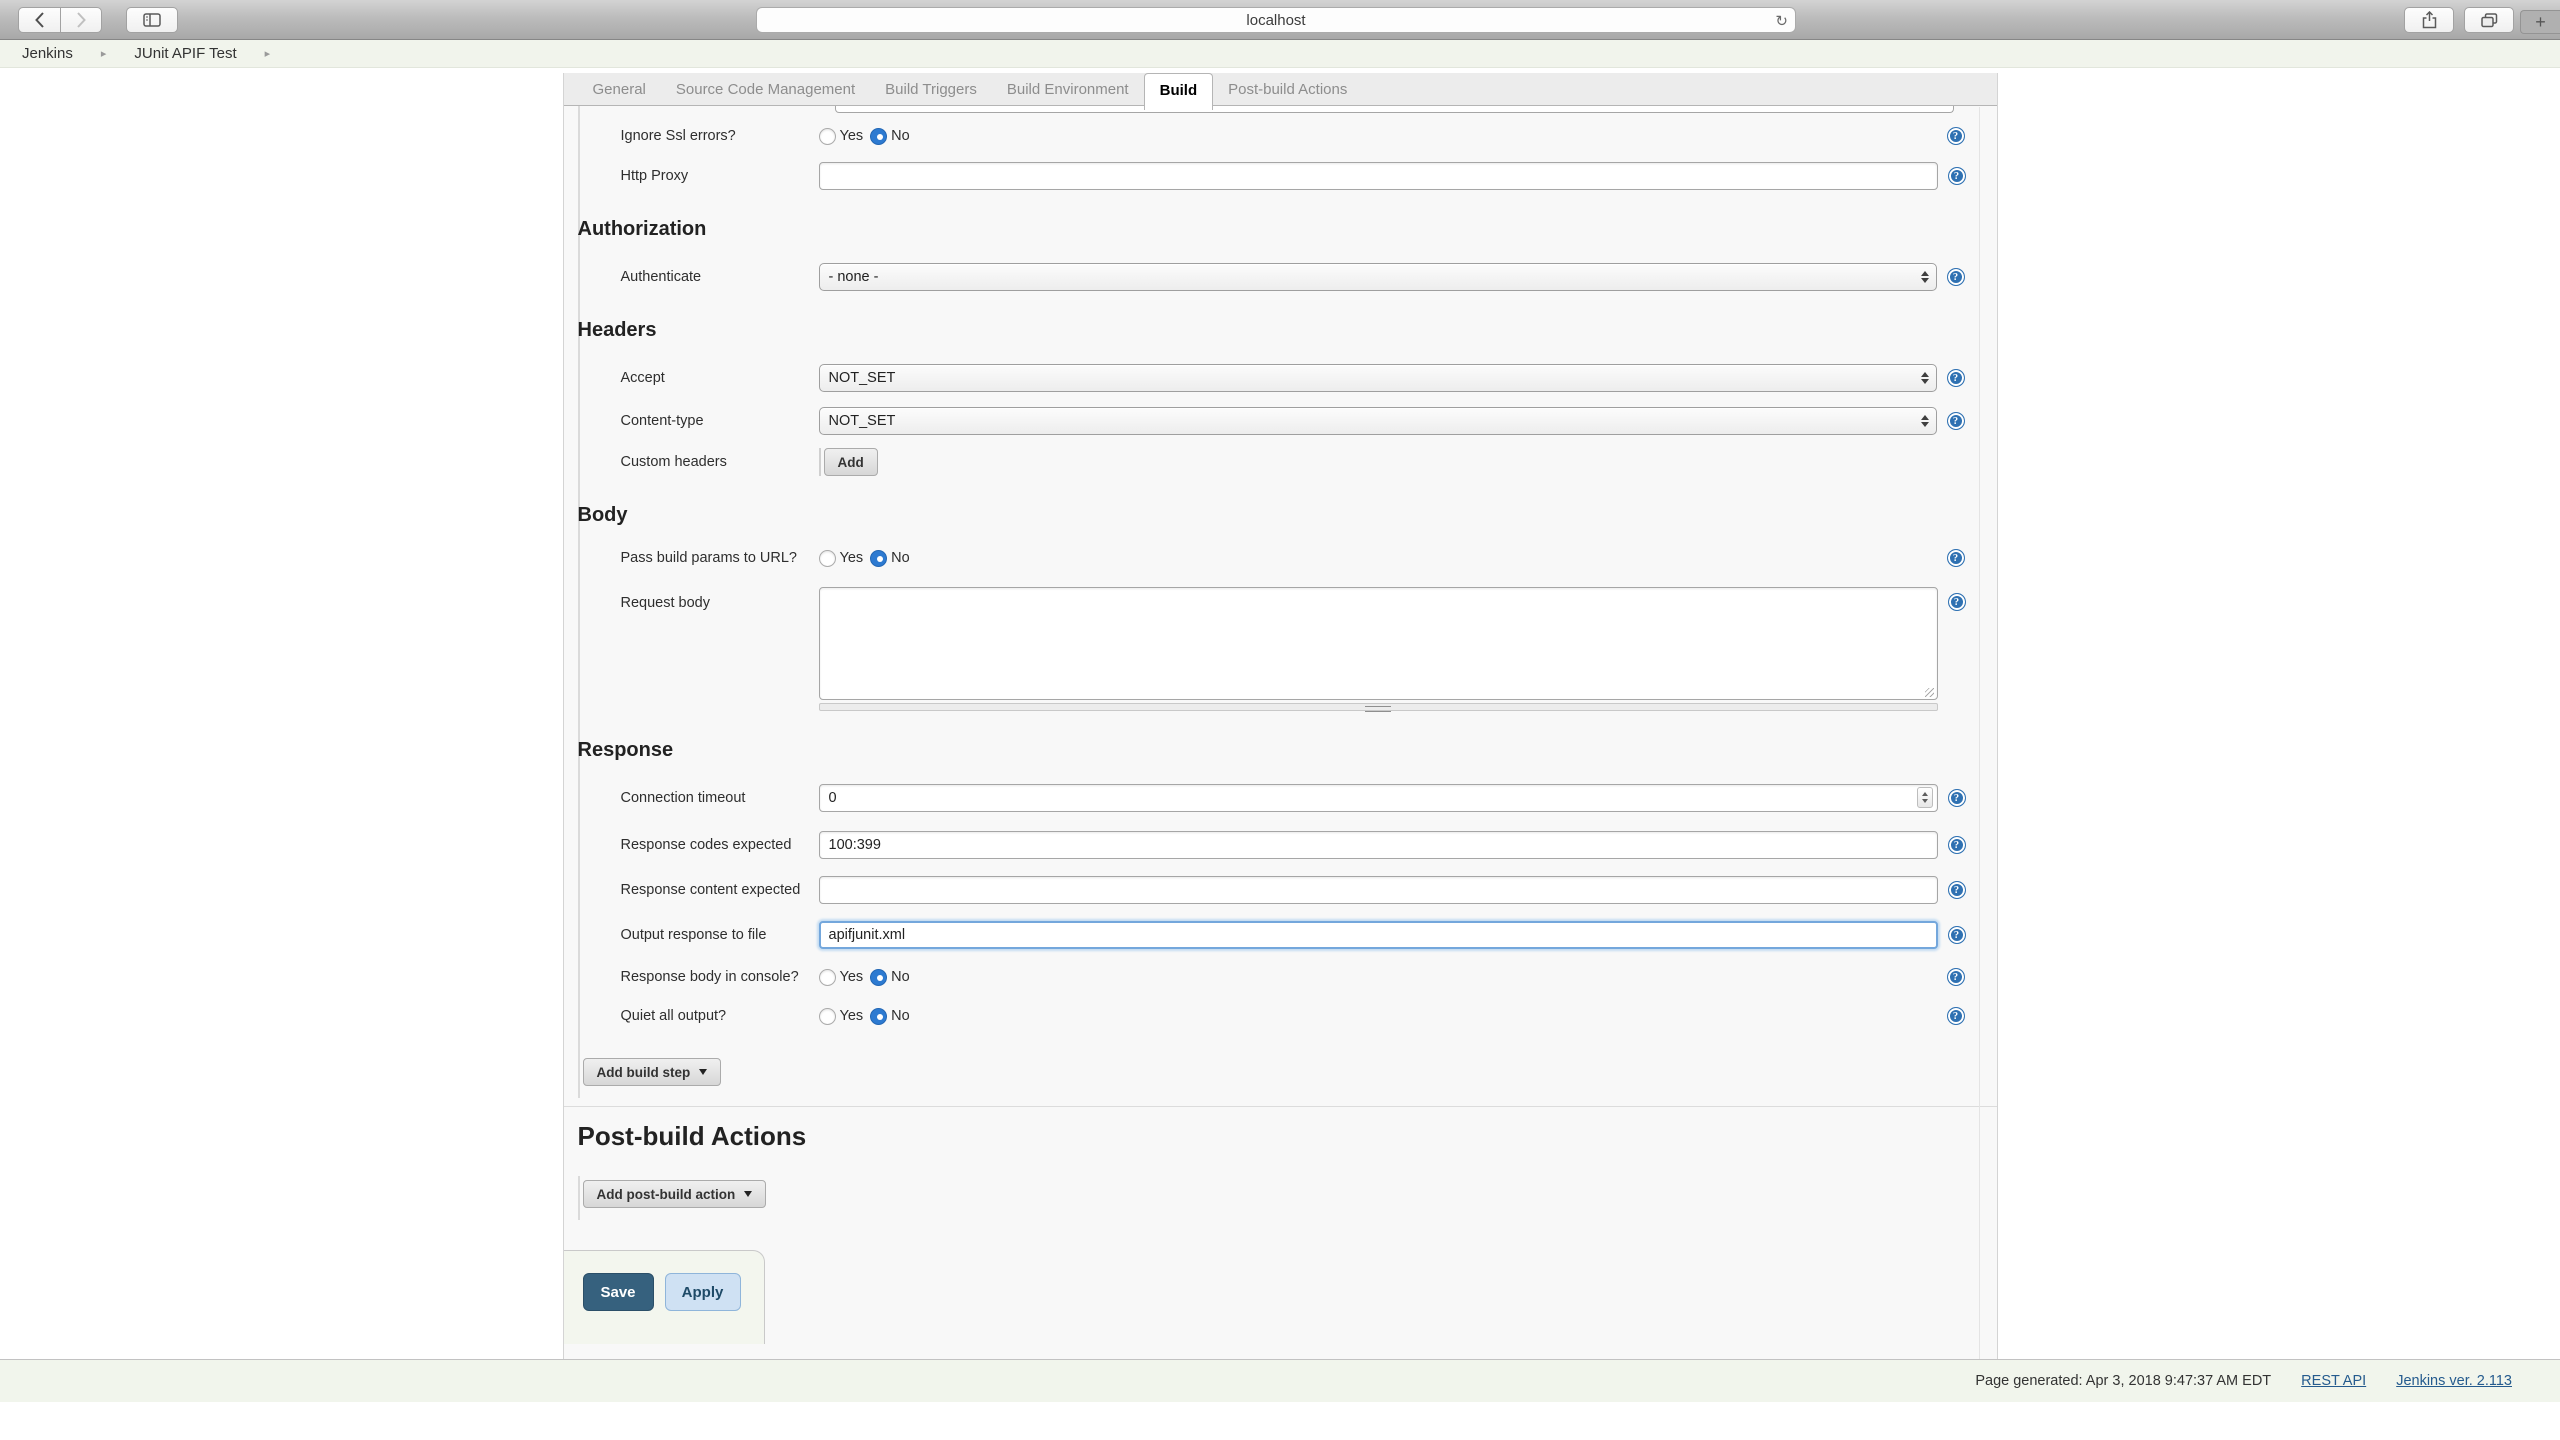 This screenshot has height=1440, width=2560. What do you see at coordinates (1288, 1016) in the screenshot?
I see `form-row-quiet-output: Quiet all output? Yes No ?` at bounding box center [1288, 1016].